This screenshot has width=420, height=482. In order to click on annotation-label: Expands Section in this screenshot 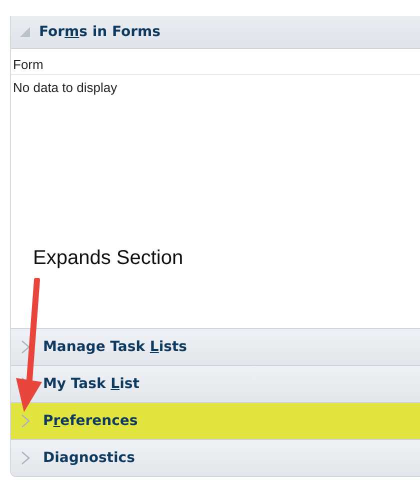, I will do `click(108, 258)`.